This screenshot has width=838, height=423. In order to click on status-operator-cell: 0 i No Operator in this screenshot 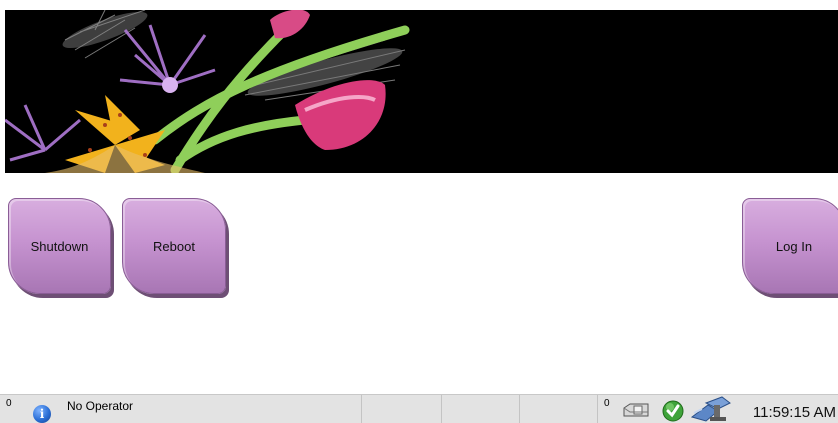, I will do `click(181, 409)`.